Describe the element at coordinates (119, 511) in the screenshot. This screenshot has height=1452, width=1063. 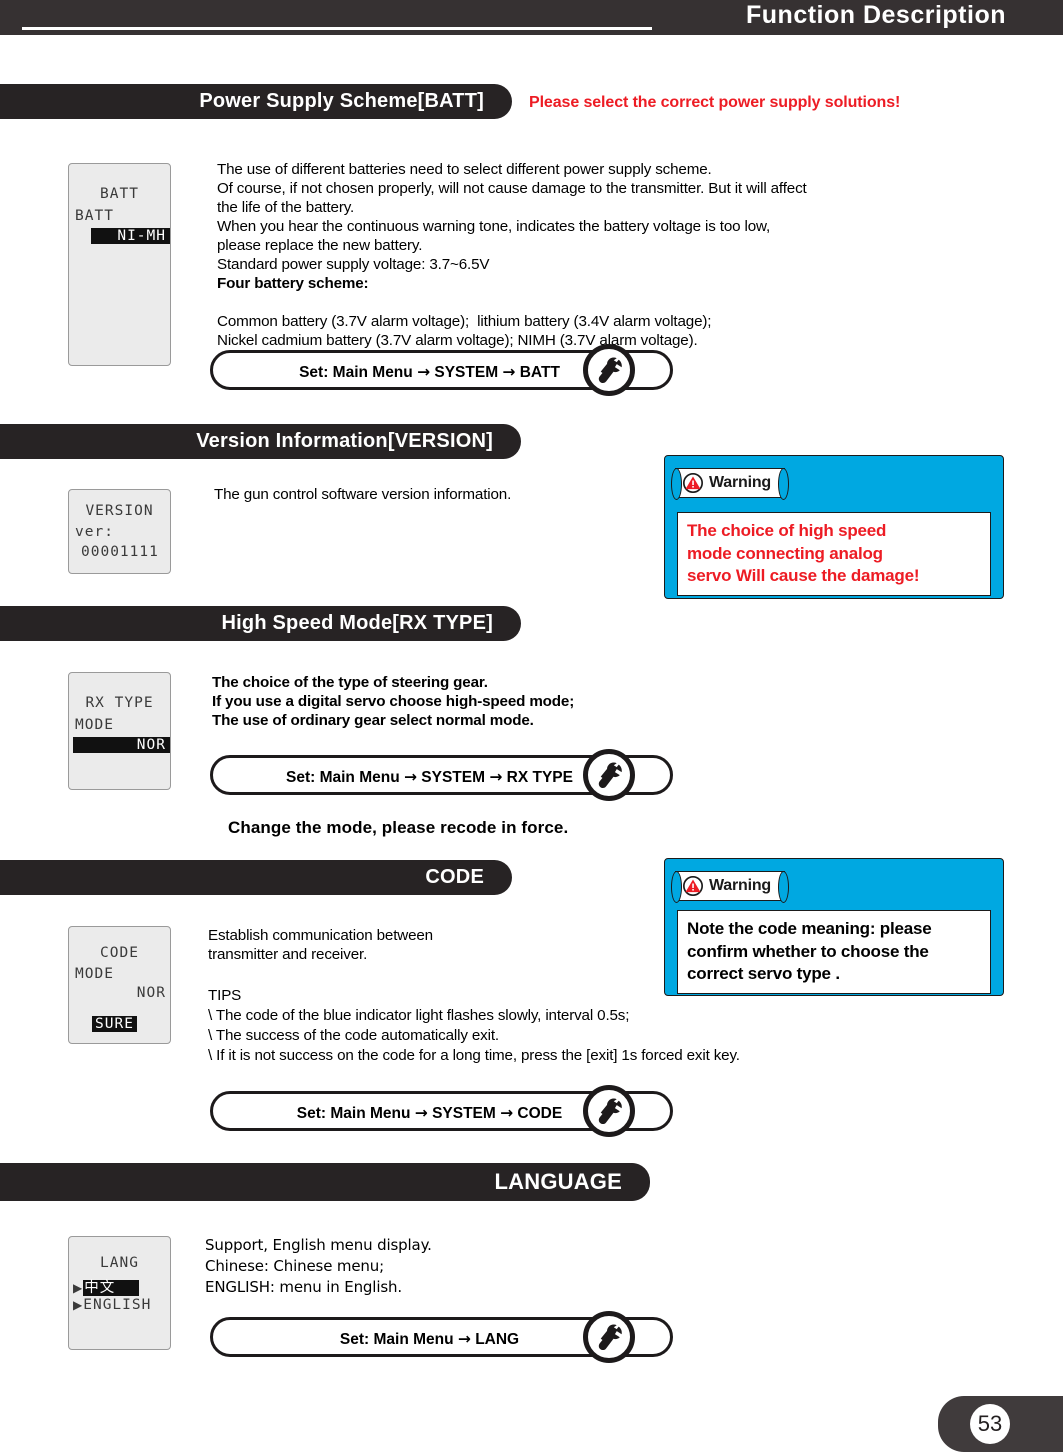
I see `lcd-version-title: VERSION` at that location.